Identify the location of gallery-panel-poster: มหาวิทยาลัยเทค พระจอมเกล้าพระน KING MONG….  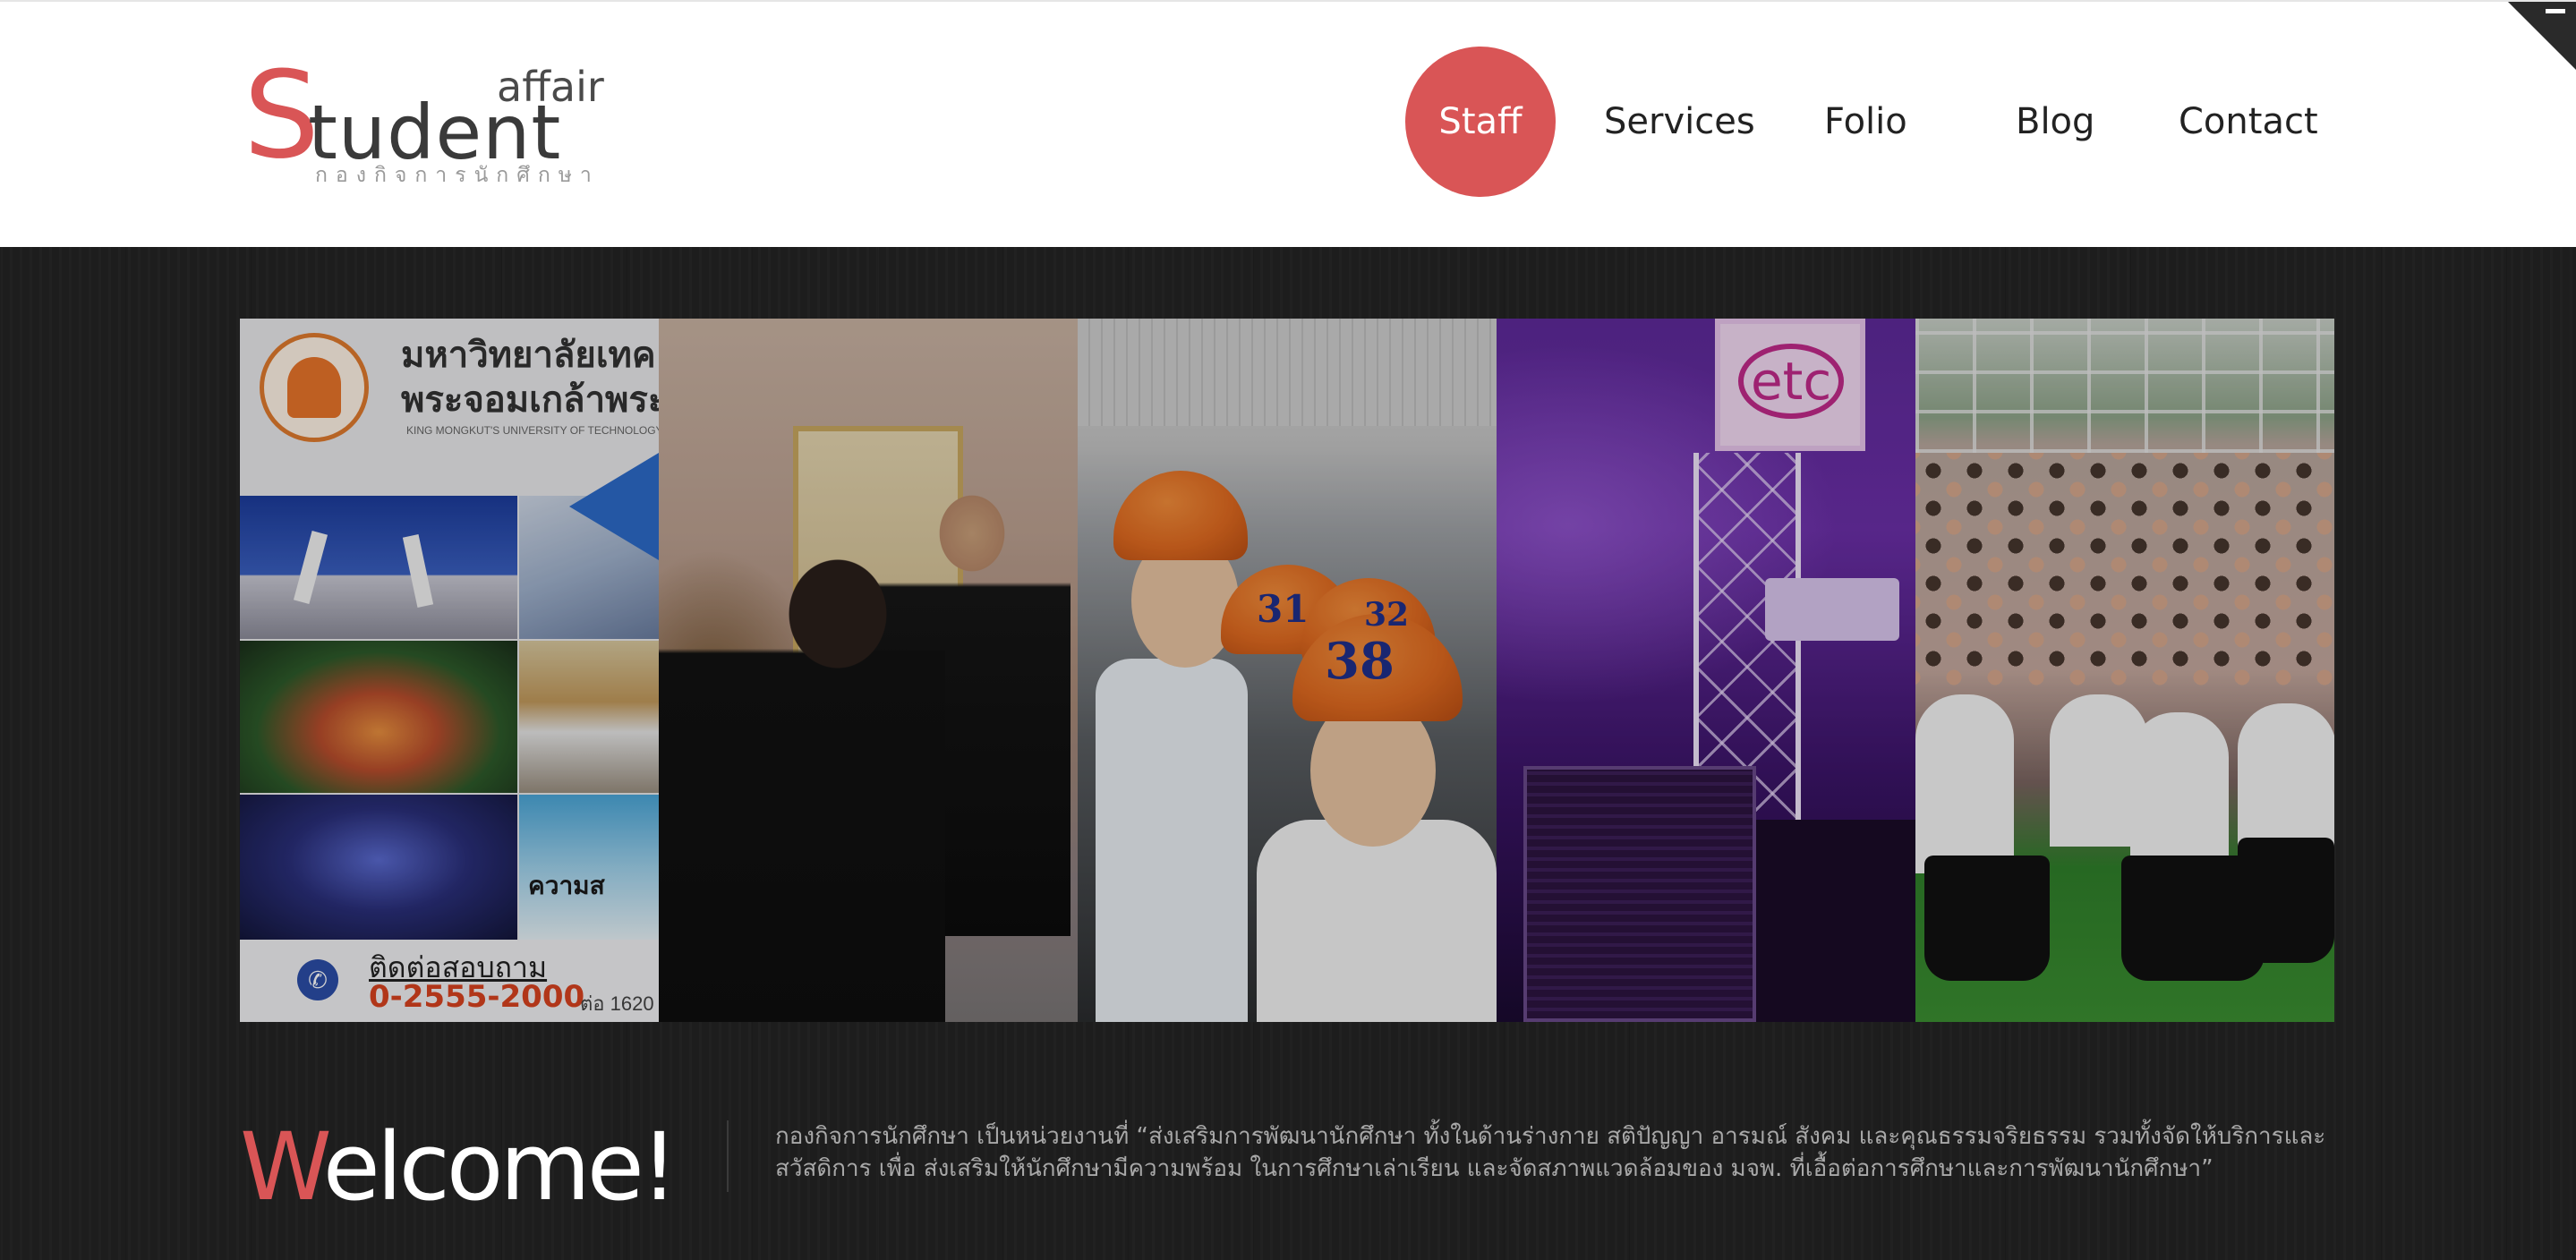
(449, 670).